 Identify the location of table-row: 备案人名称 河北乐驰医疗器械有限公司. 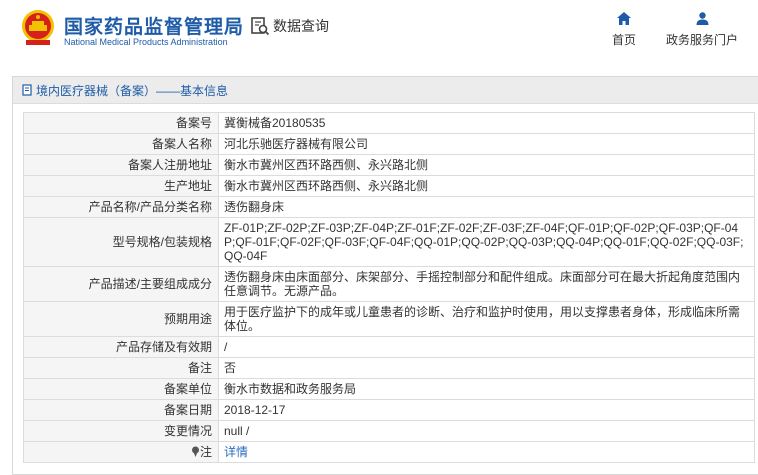
(389, 144).